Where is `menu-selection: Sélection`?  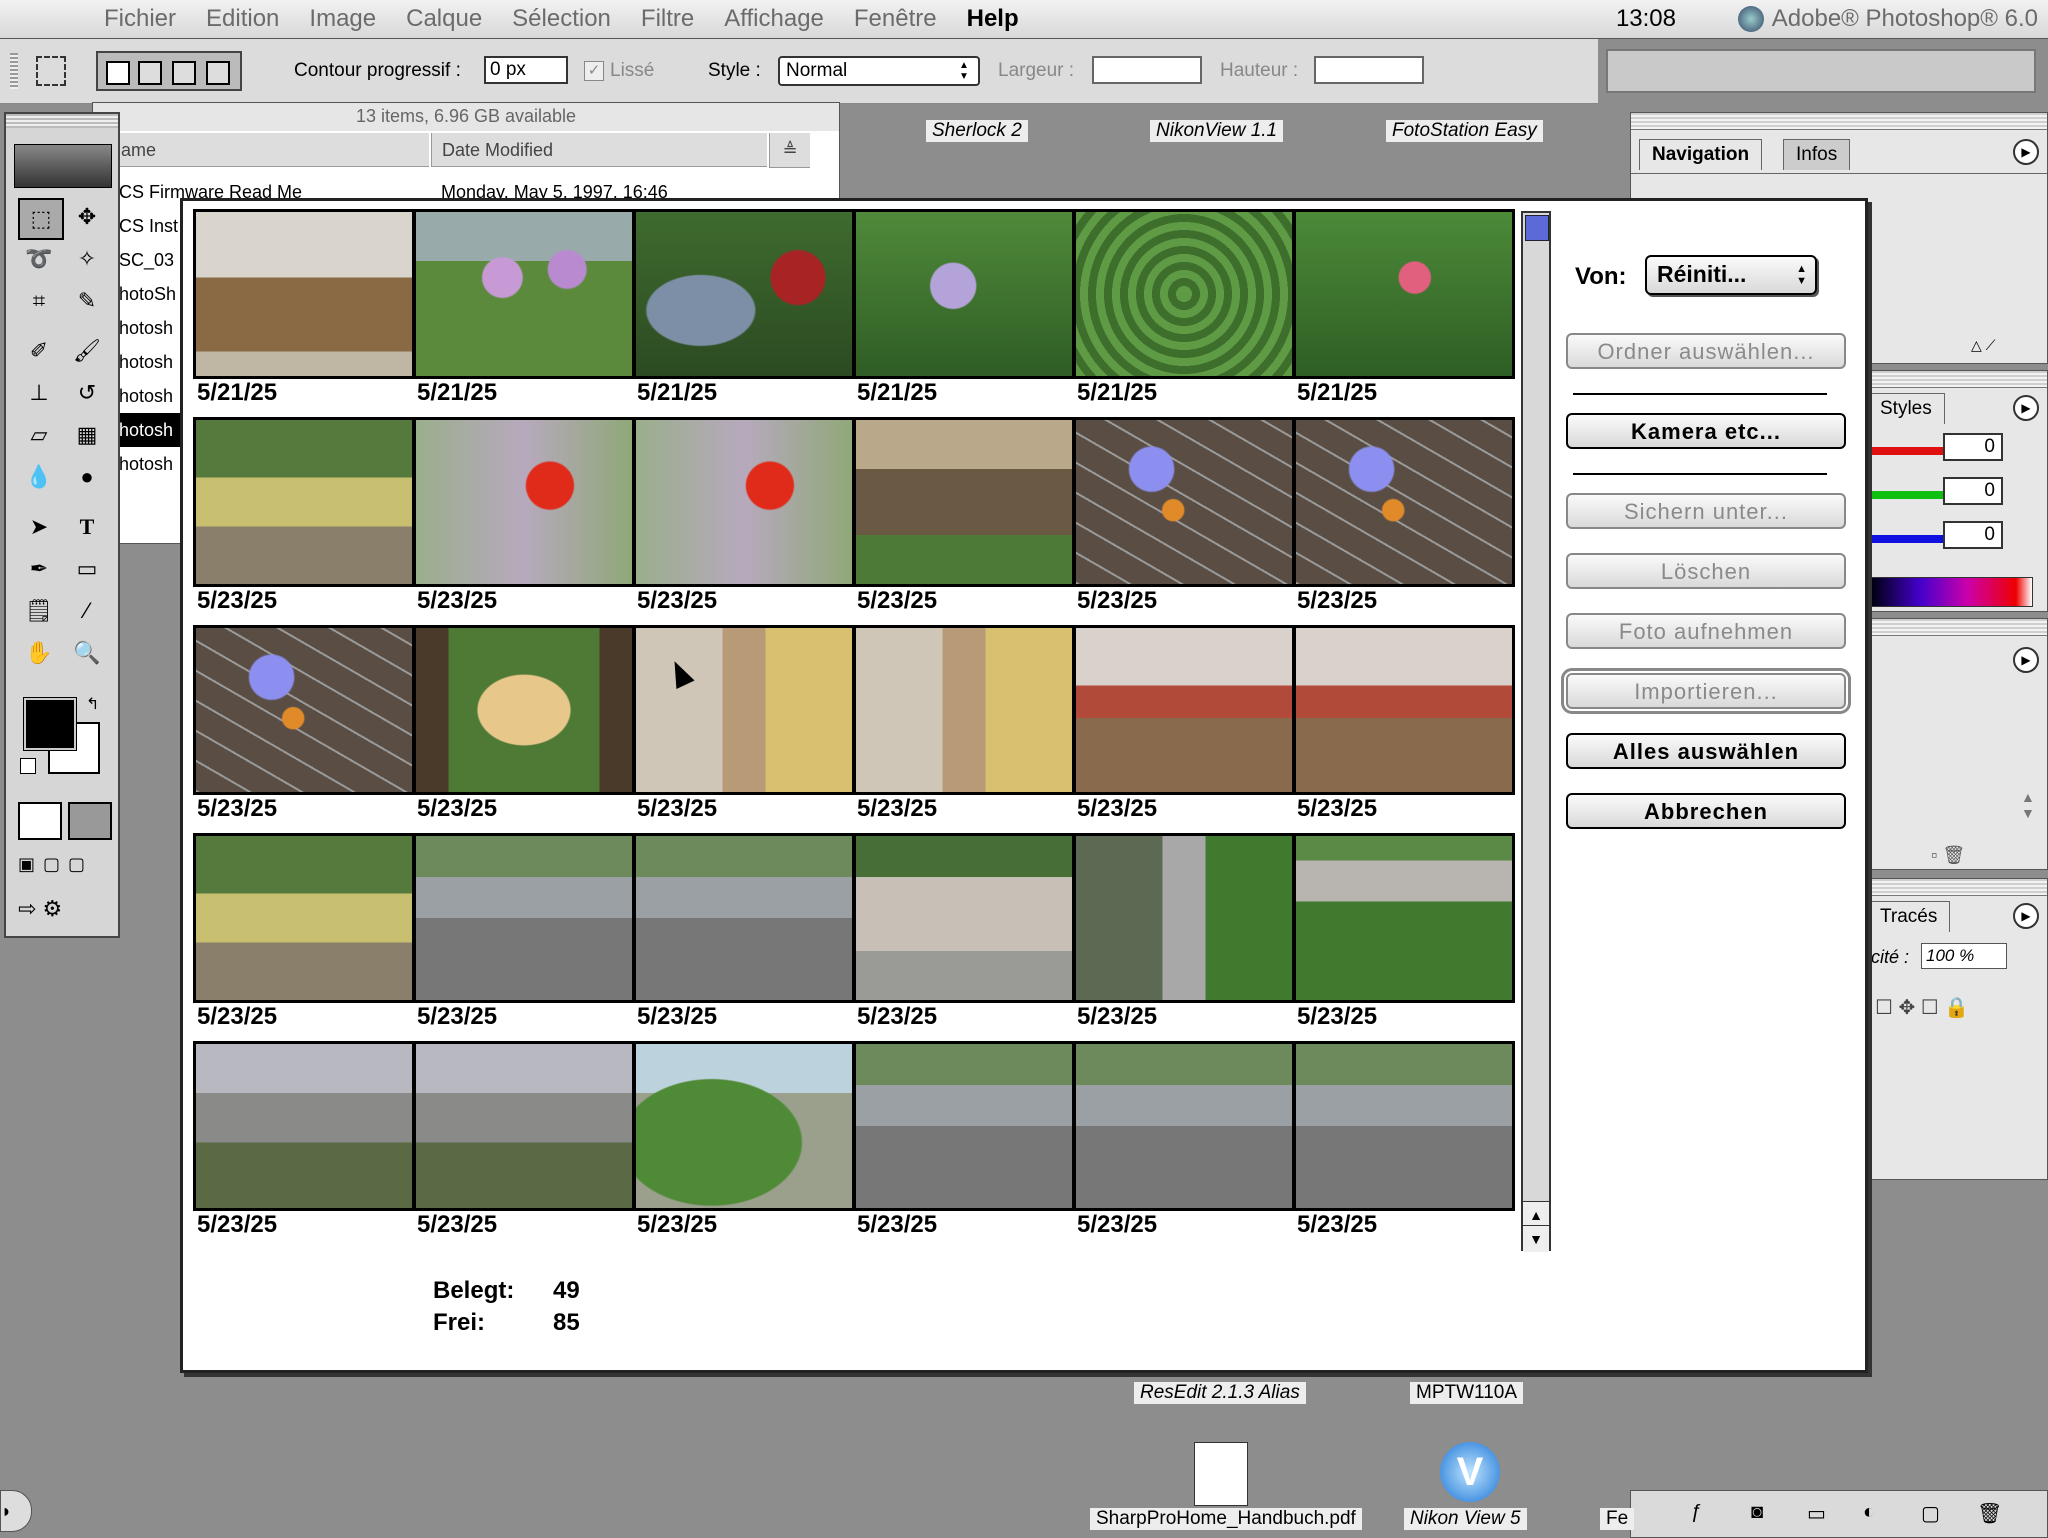
menu-selection: Sélection is located at coordinates (561, 19).